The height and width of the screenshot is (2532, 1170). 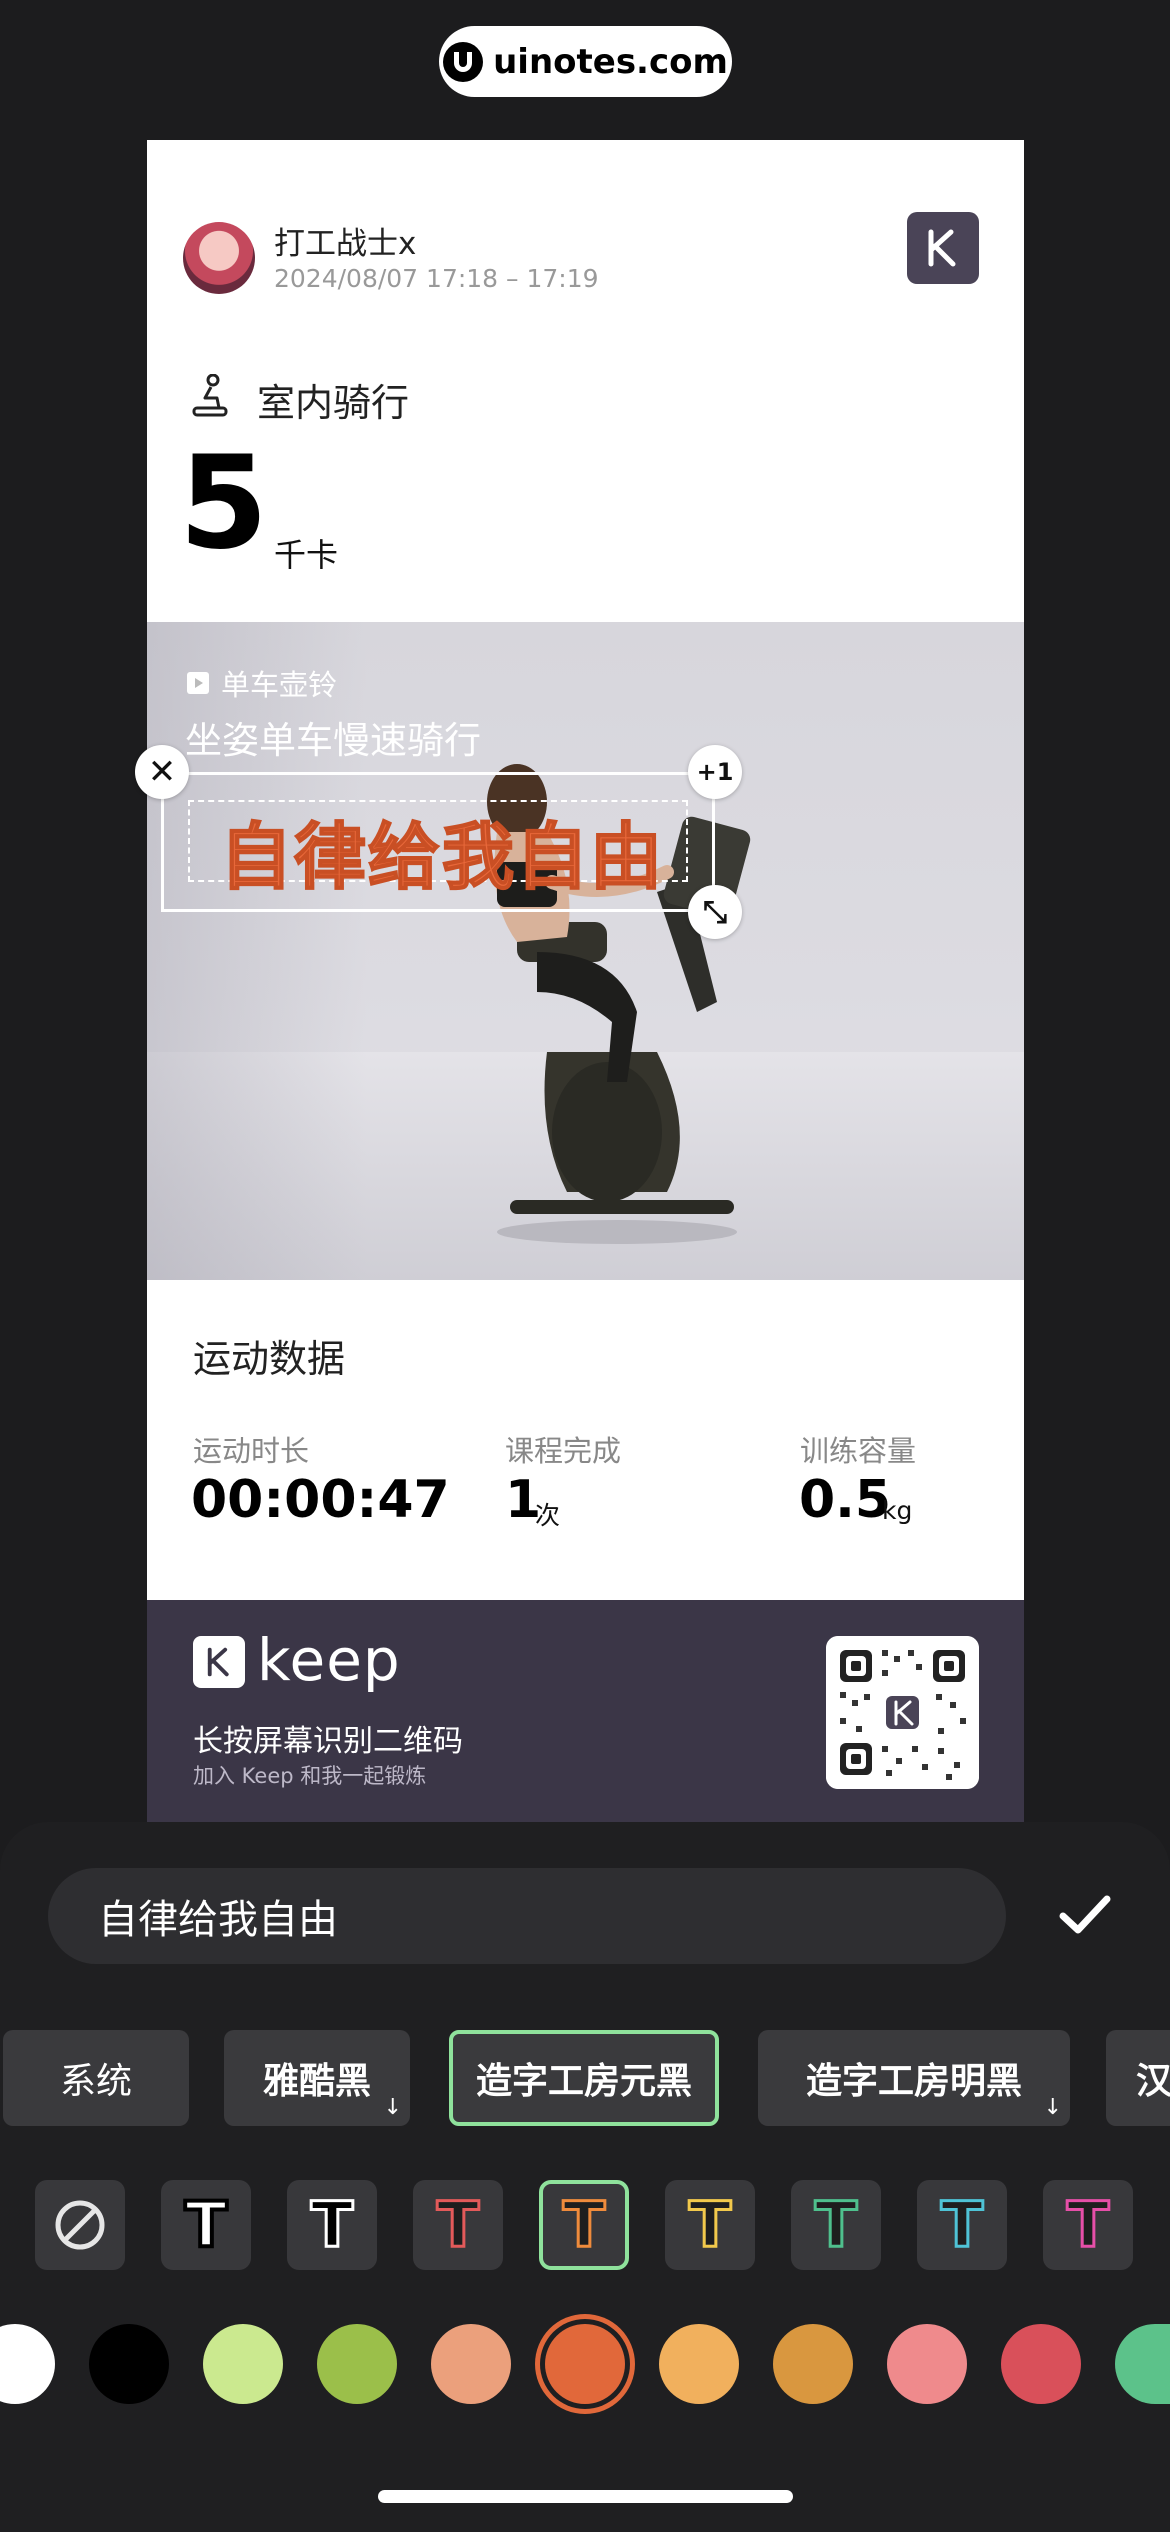 I want to click on sticker-resize-handle: ⤡, so click(x=715, y=912).